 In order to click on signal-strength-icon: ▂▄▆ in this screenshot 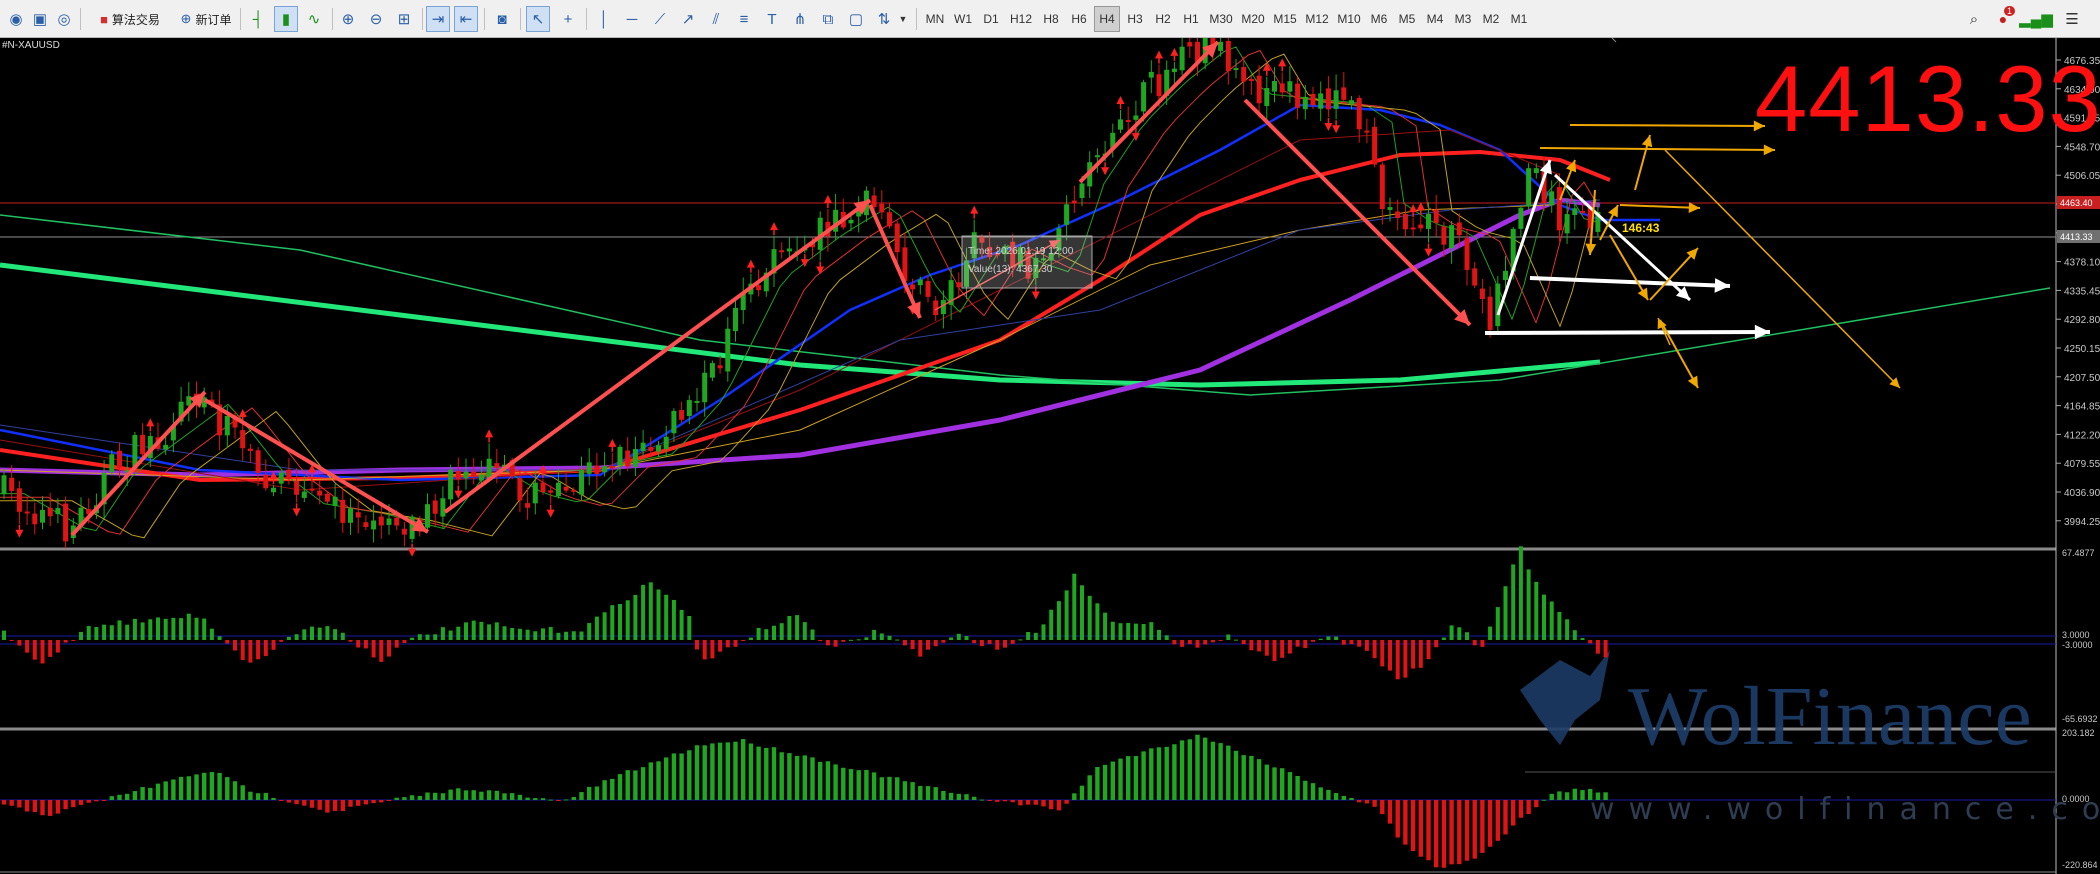, I will do `click(2036, 19)`.